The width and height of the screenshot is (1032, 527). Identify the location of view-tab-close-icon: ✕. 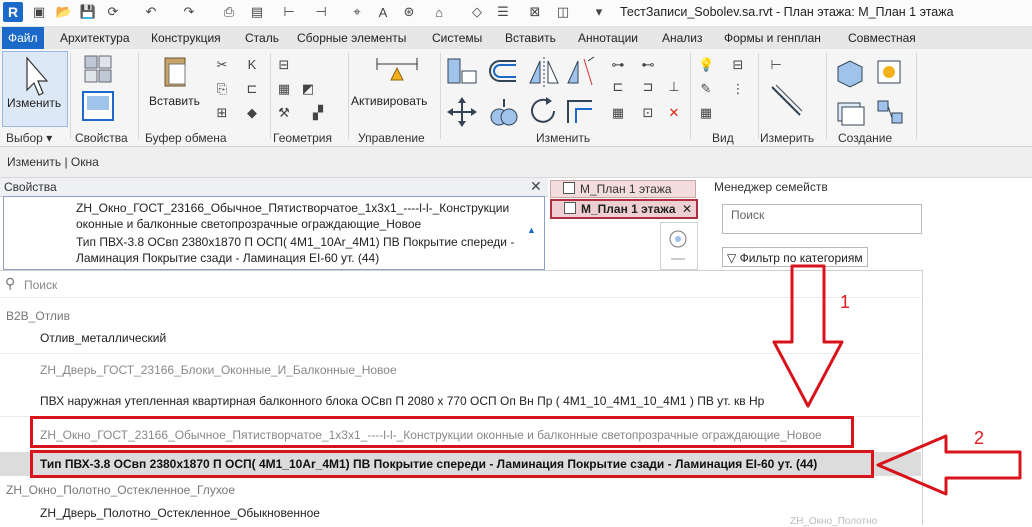
(687, 209).